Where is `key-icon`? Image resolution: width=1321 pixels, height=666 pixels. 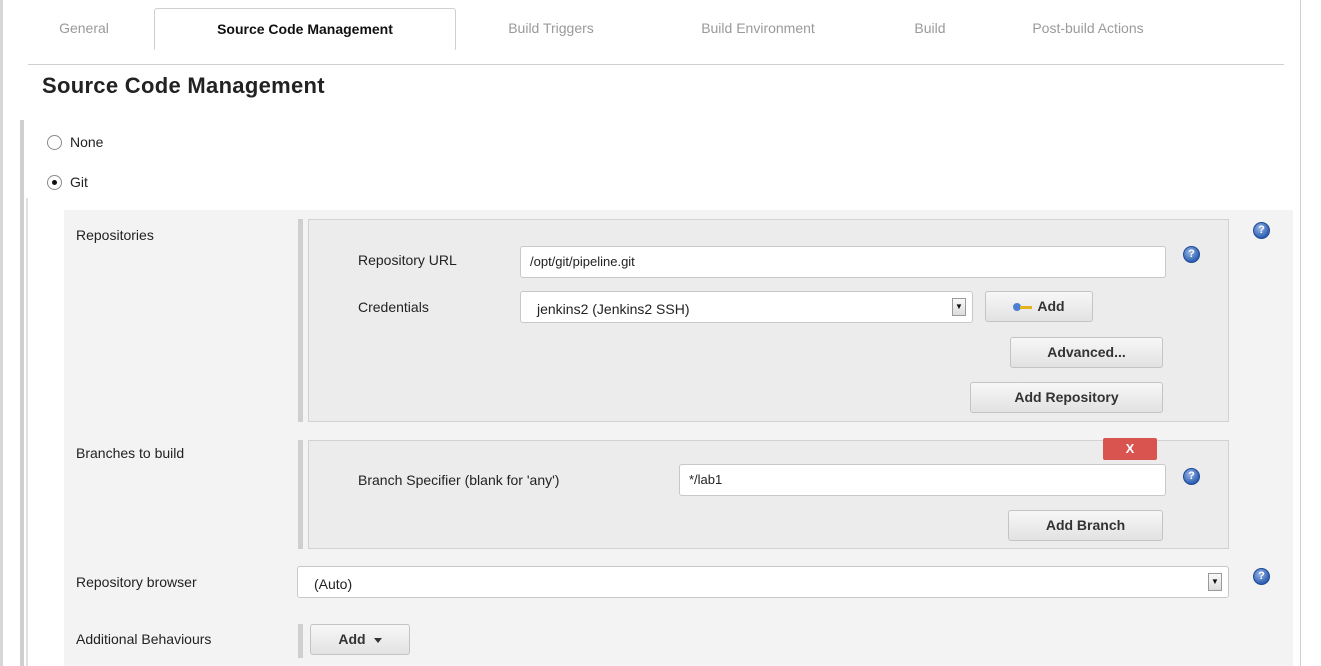 key-icon is located at coordinates (1023, 307).